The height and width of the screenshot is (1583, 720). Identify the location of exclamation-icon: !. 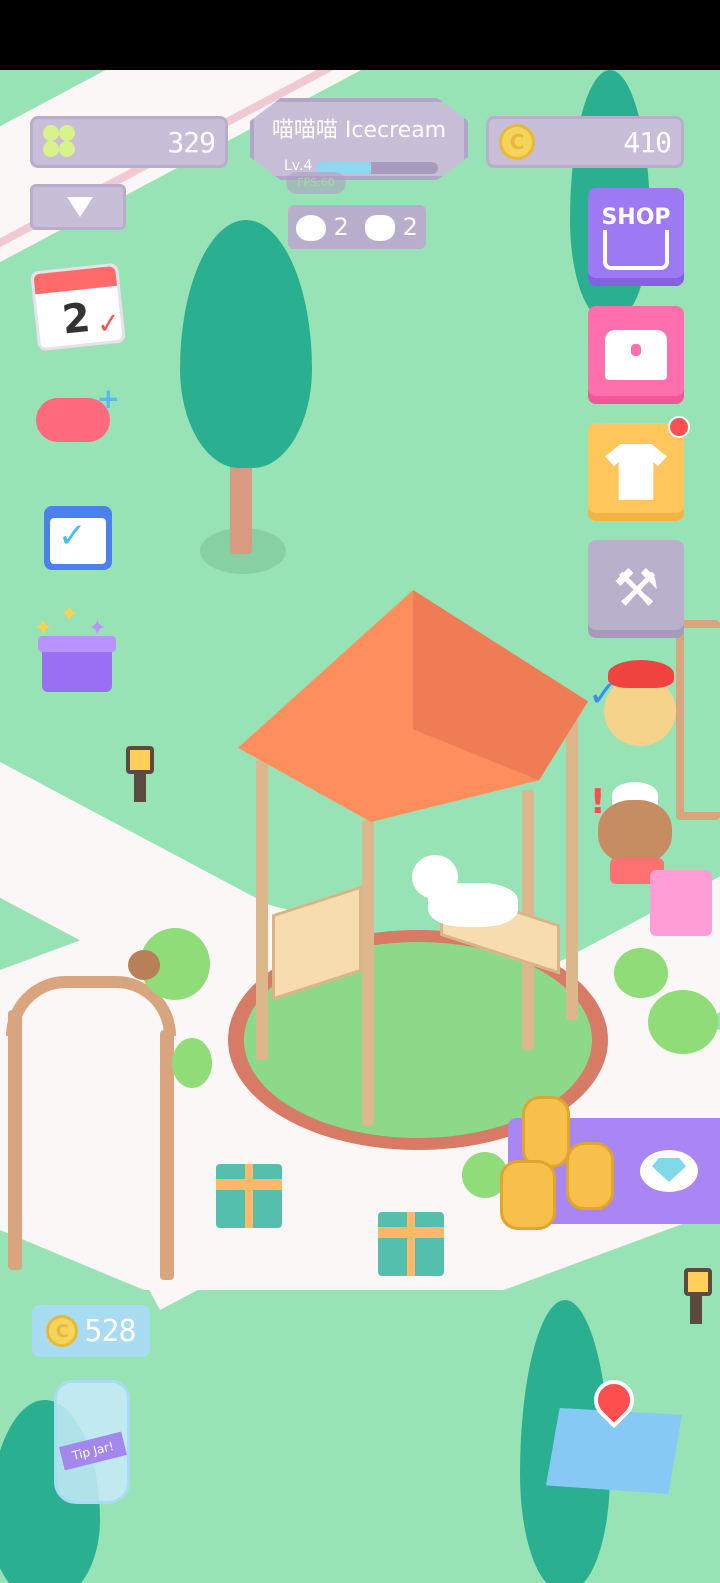
(598, 802).